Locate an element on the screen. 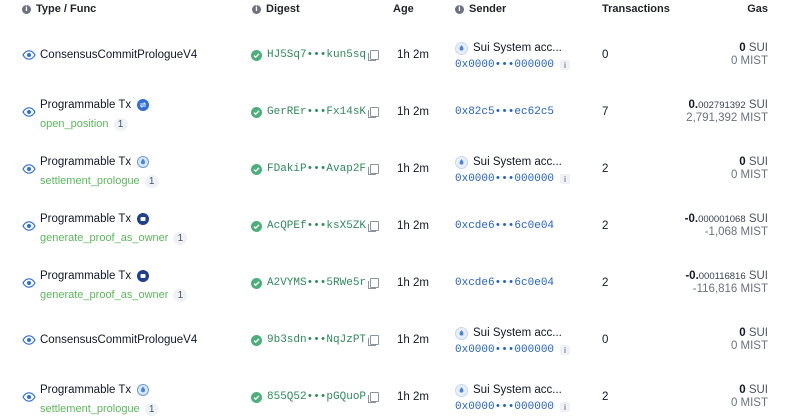 The image size is (800, 420). tx-function: open_position 1 is located at coordinates (84, 124).